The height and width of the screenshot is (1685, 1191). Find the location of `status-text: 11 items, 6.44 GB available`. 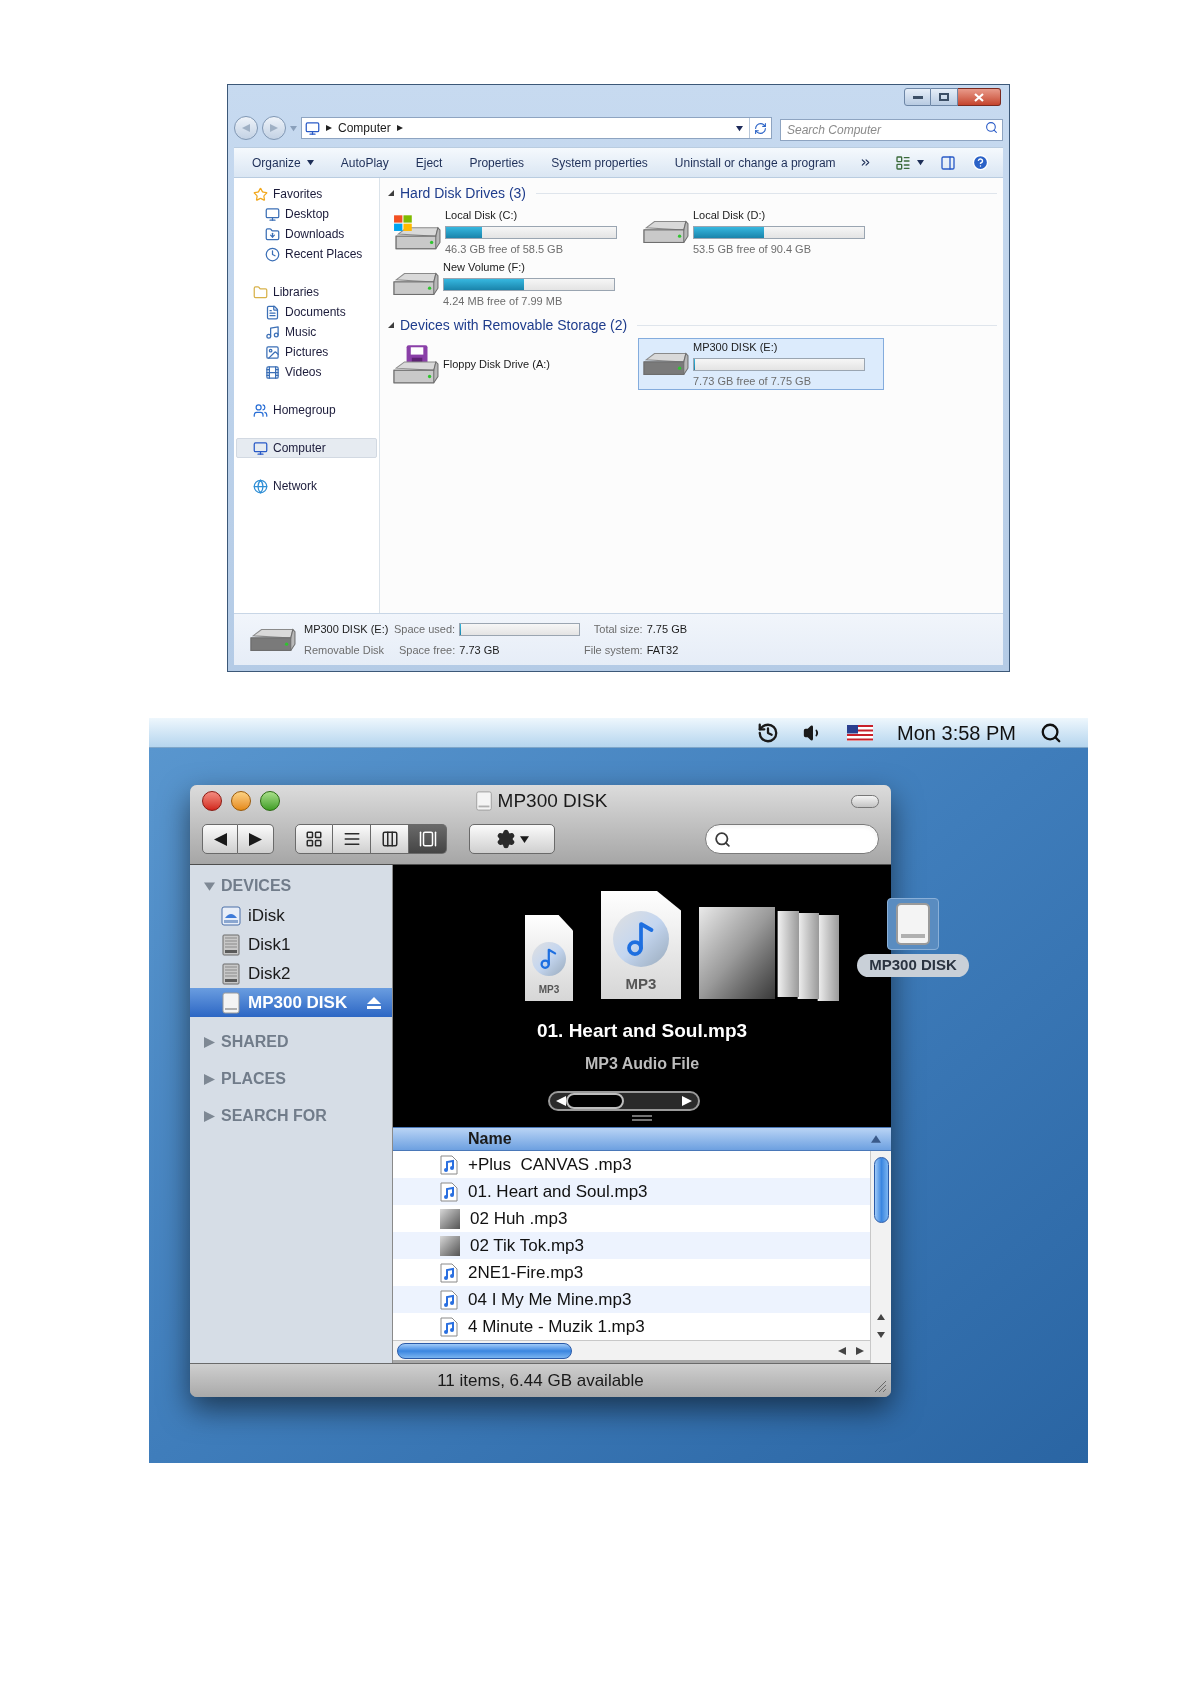

status-text: 11 items, 6.44 GB available is located at coordinates (540, 1380).